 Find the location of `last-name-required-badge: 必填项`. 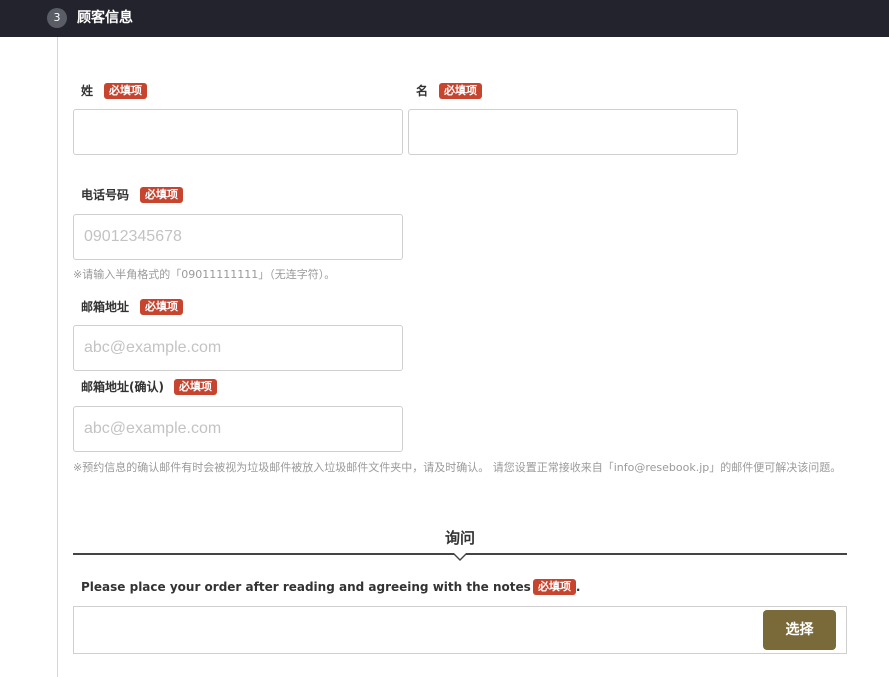

last-name-required-badge: 必填项 is located at coordinates (125, 91).